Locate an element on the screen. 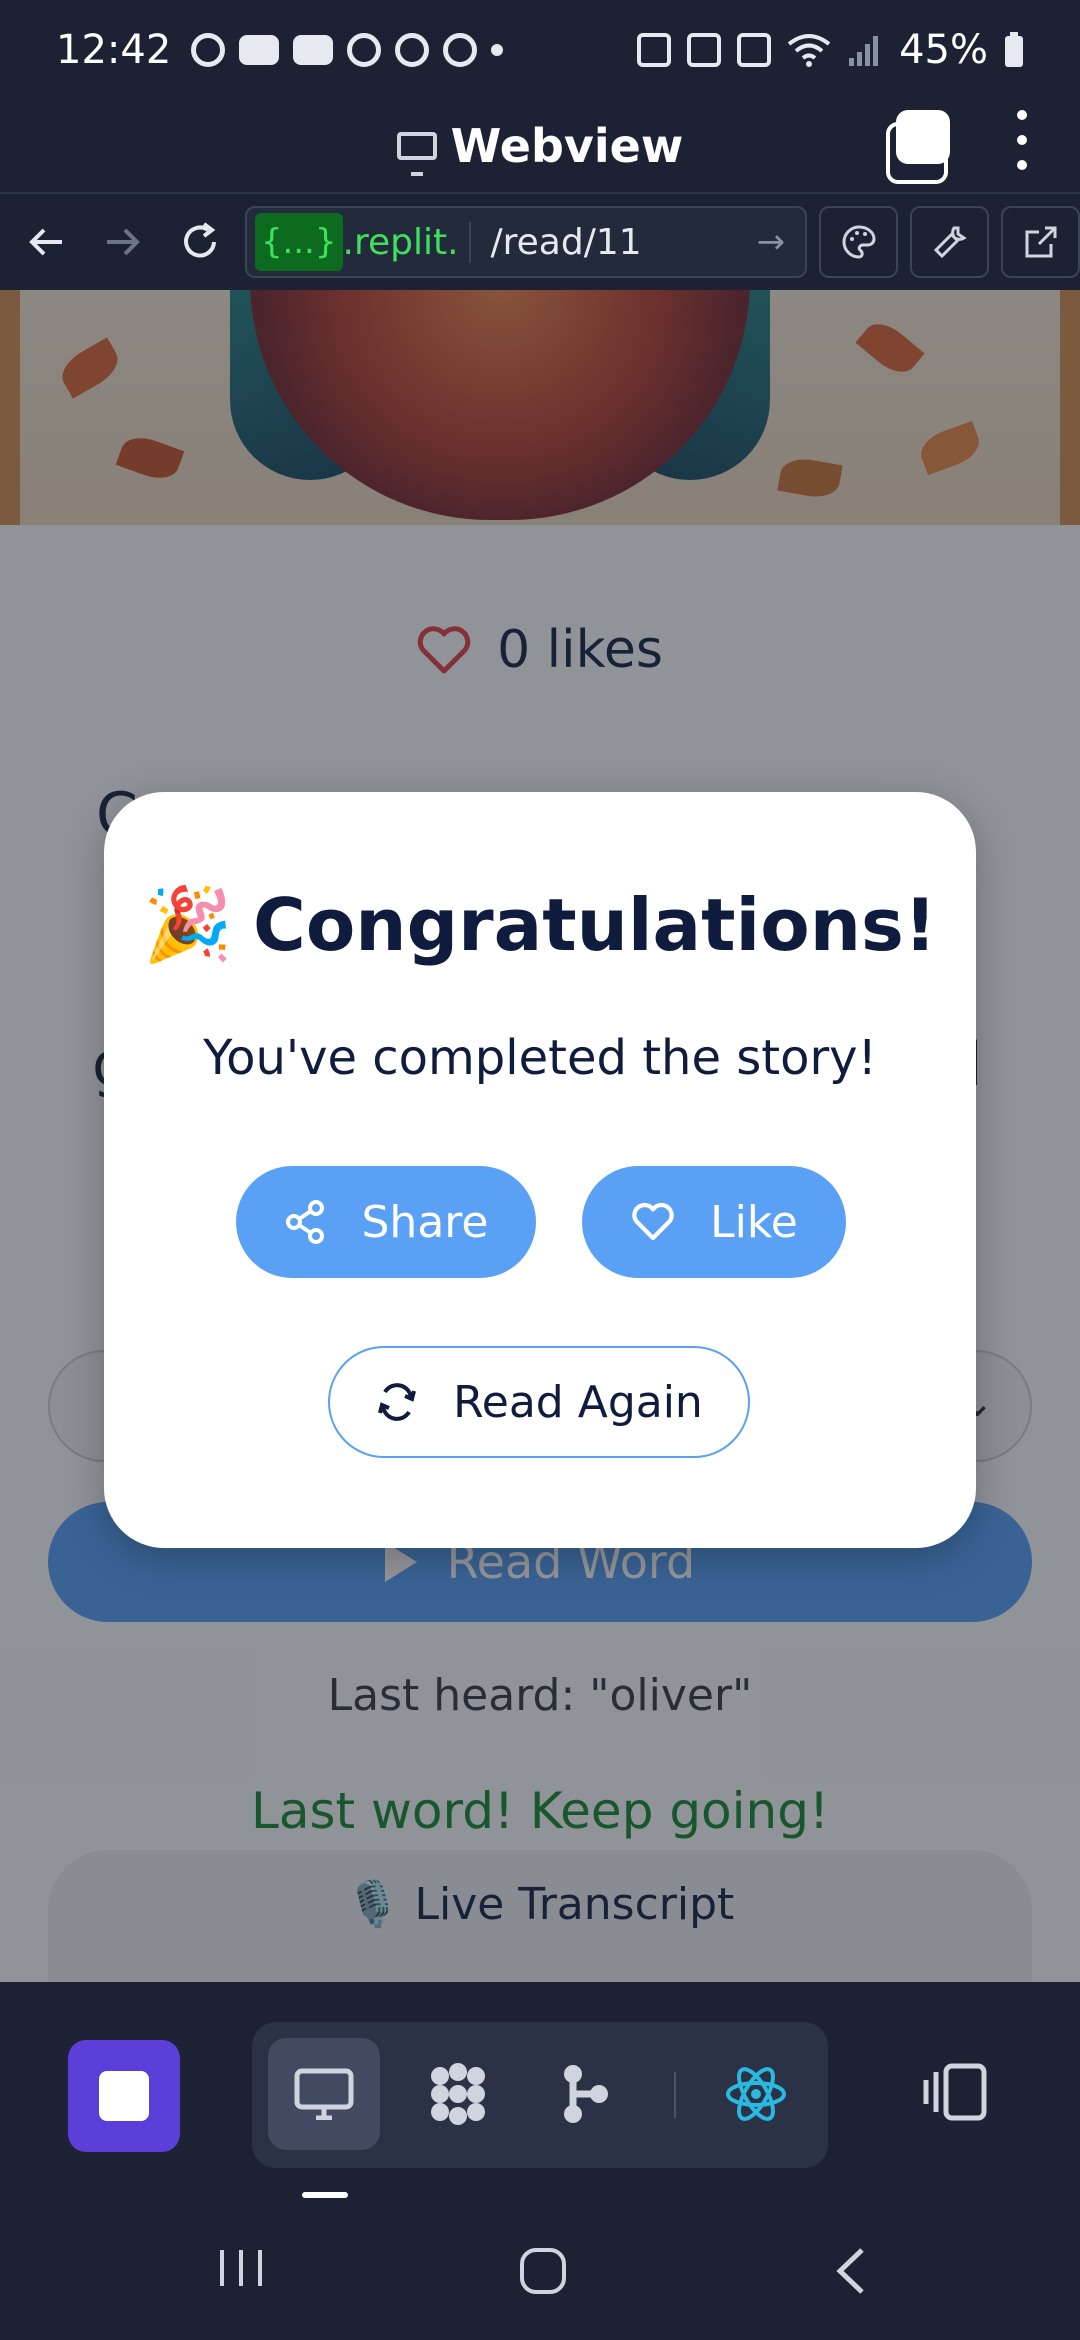  webview-tool-button is located at coordinates (324, 2094).